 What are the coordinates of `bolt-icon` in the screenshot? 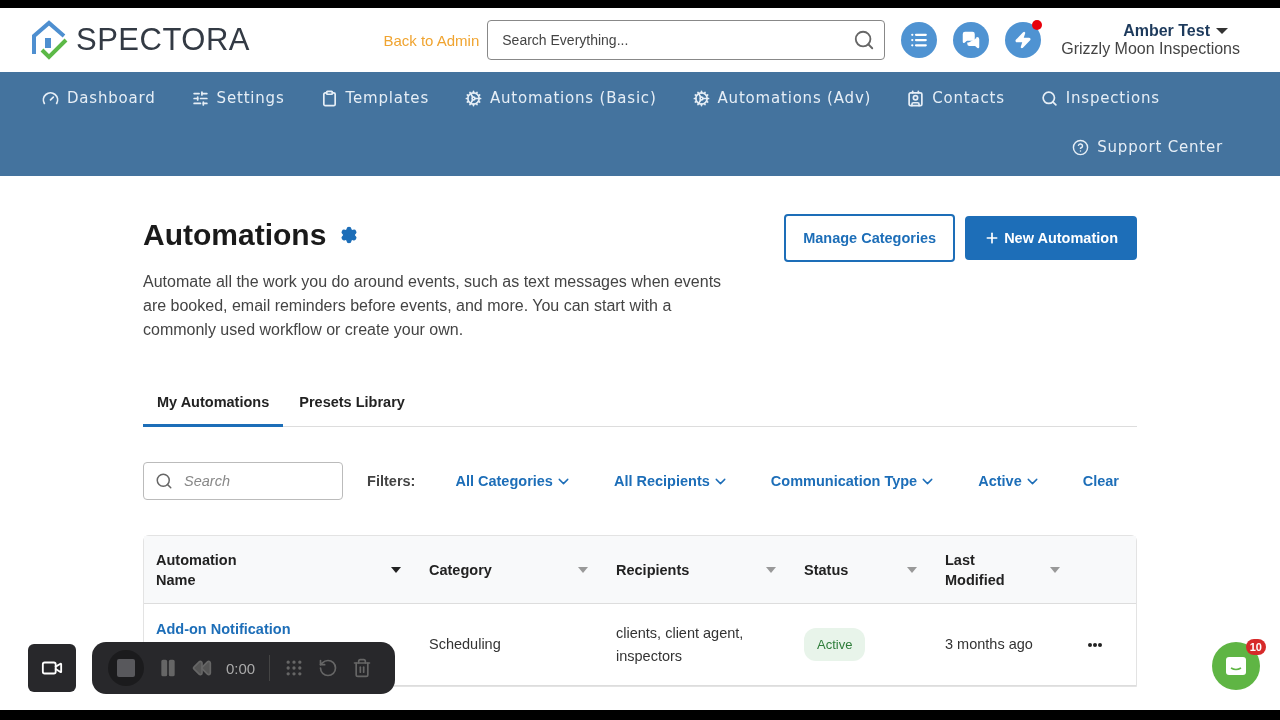 It's located at (1023, 40).